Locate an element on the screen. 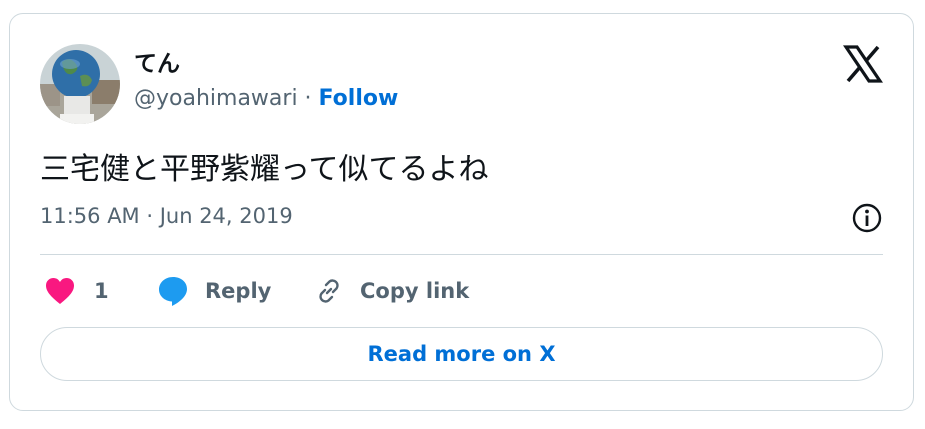  like-button: 1 is located at coordinates (76, 291).